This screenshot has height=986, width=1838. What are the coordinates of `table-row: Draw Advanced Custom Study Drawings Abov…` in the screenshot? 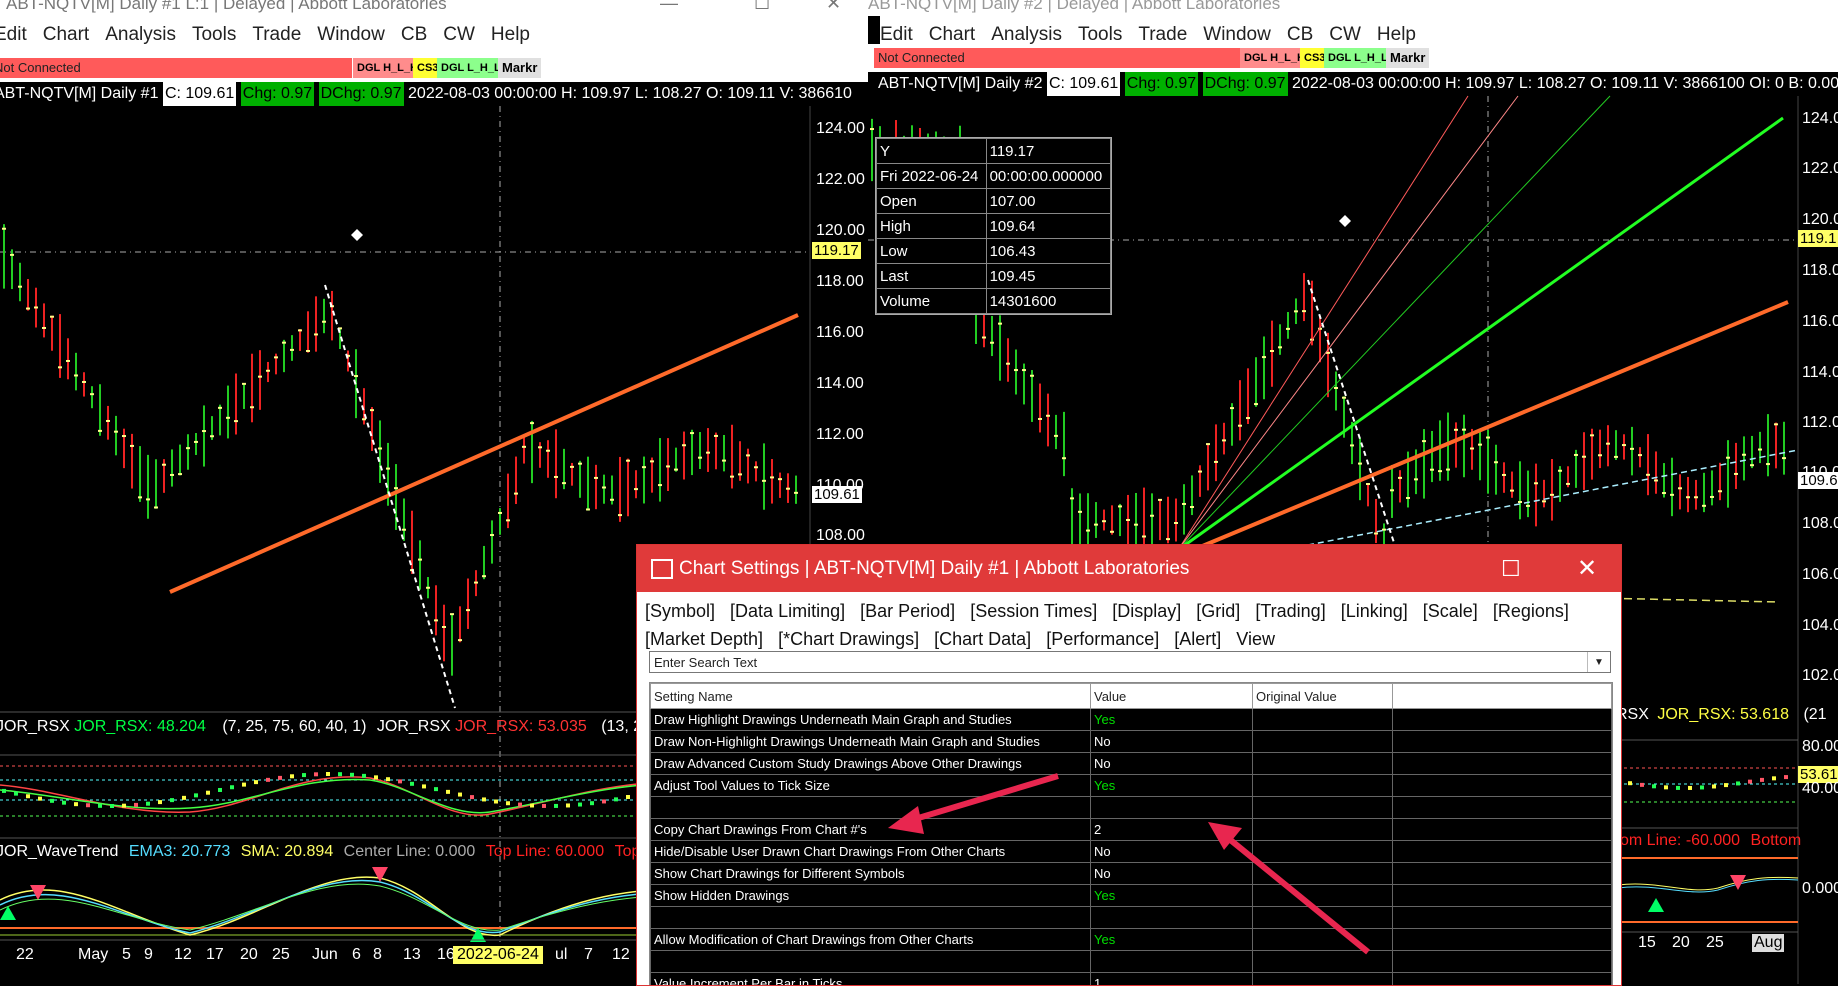 It's located at (1131, 764).